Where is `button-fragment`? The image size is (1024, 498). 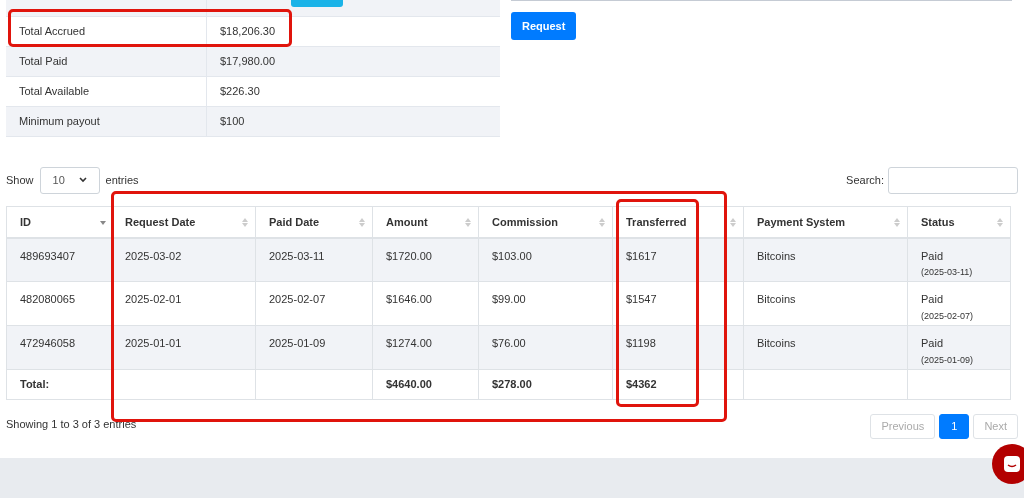
button-fragment is located at coordinates (317, 3).